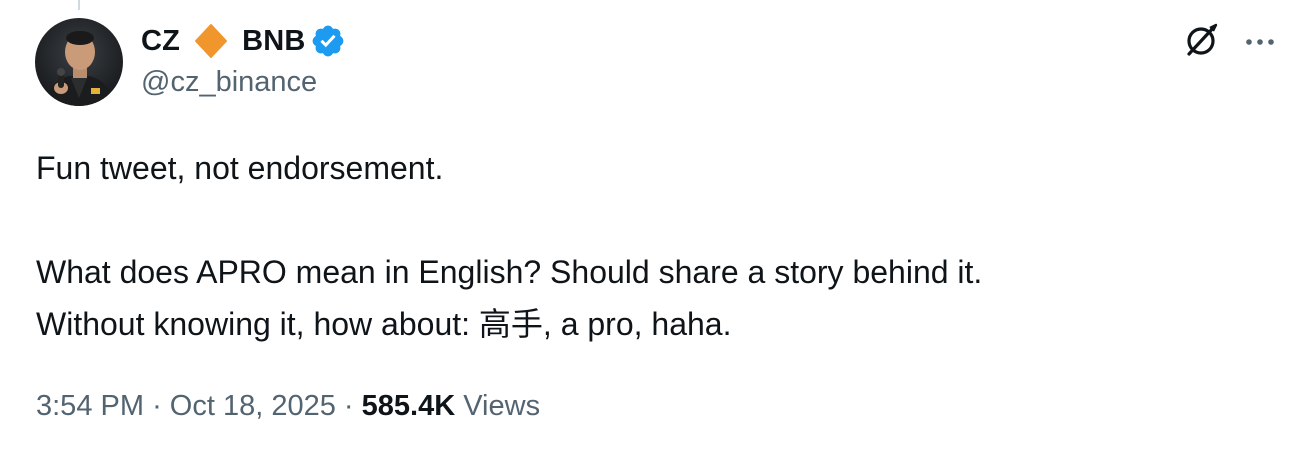 This screenshot has height=458, width=1313. Describe the element at coordinates (211, 41) in the screenshot. I see `orange-diamond-icon` at that location.